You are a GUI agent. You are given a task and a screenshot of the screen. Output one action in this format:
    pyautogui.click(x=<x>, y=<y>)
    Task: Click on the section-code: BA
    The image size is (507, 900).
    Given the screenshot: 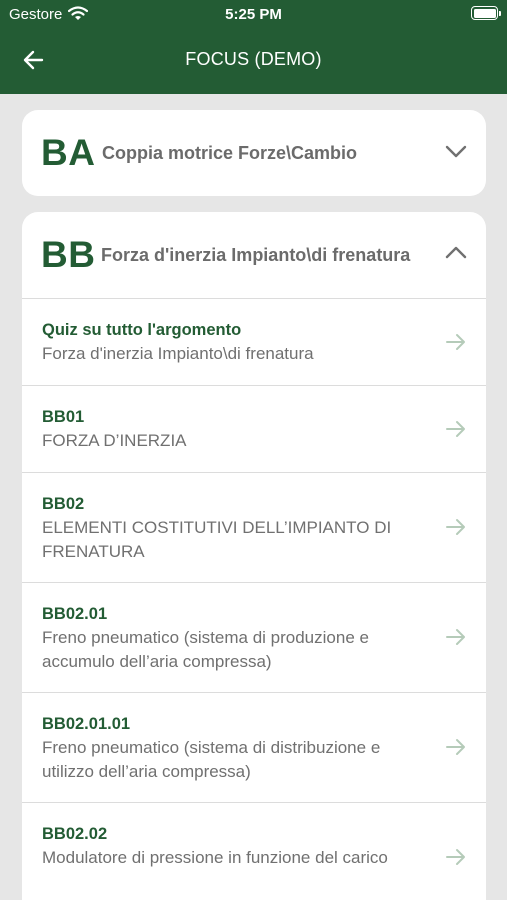 What is the action you would take?
    pyautogui.click(x=68, y=152)
    